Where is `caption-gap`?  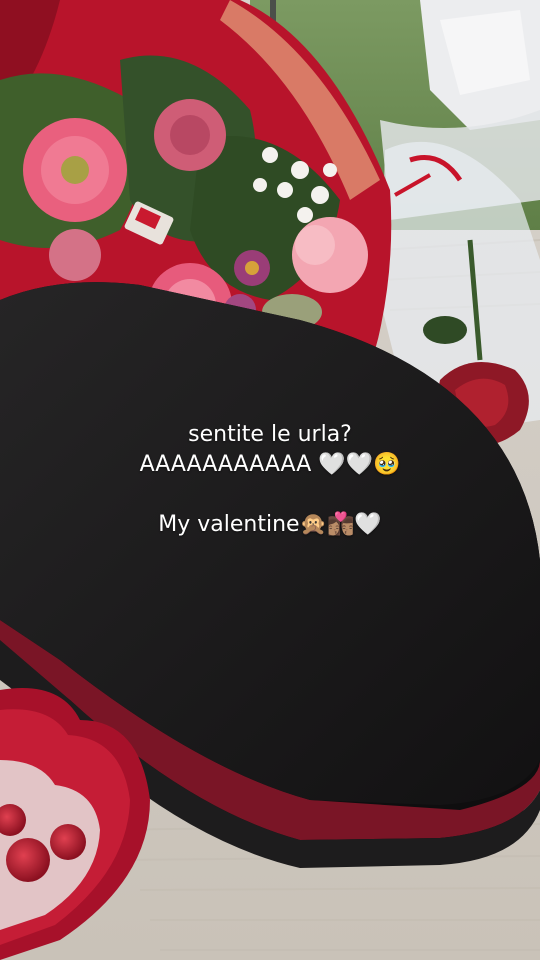
caption-gap is located at coordinates (270, 495).